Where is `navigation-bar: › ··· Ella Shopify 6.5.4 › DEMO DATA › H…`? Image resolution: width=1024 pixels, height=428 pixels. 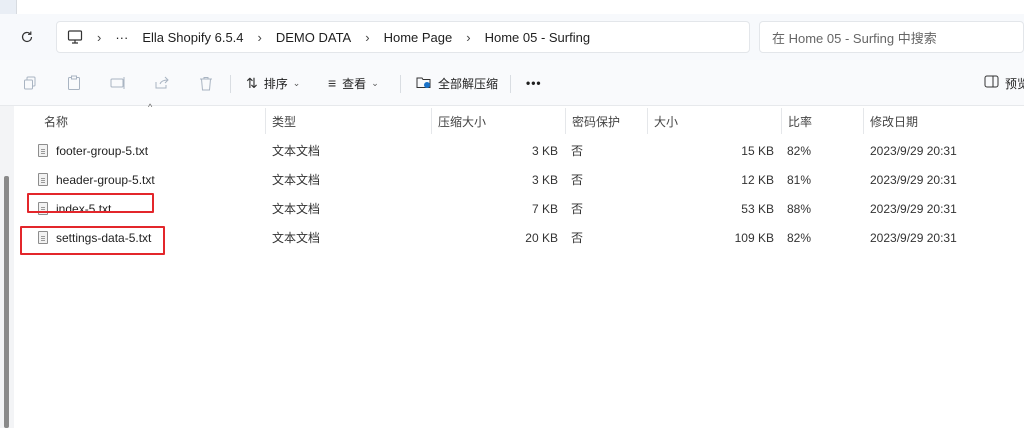 navigation-bar: › ··· Ella Shopify 6.5.4 › DEMO DATA › H… is located at coordinates (512, 37).